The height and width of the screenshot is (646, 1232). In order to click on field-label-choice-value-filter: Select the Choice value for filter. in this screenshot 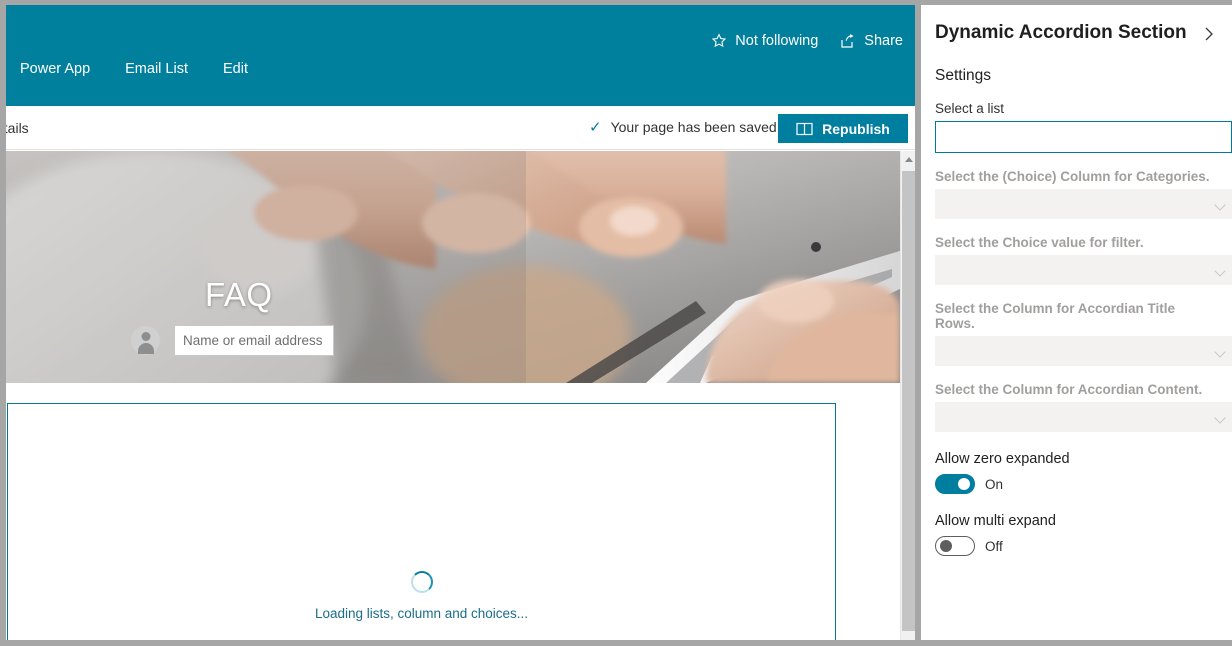, I will do `click(1039, 242)`.